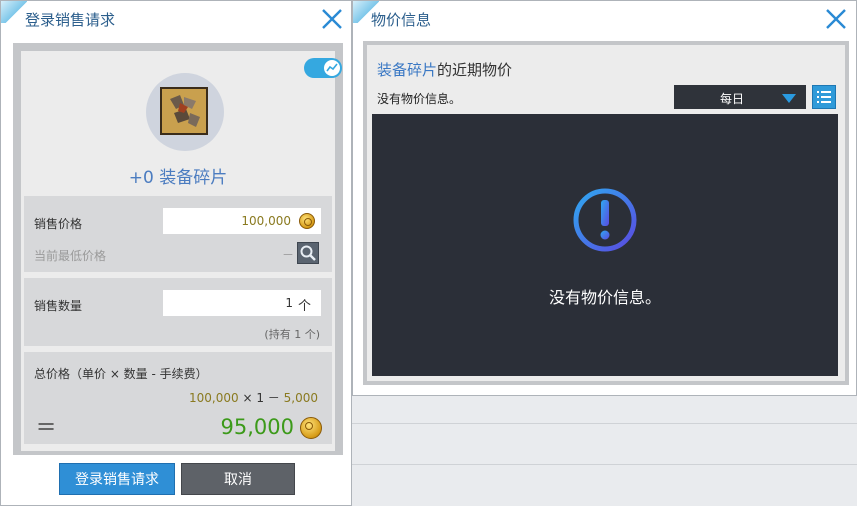 The width and height of the screenshot is (857, 506). What do you see at coordinates (58, 224) in the screenshot?
I see `sell-price-label: 销售价格` at bounding box center [58, 224].